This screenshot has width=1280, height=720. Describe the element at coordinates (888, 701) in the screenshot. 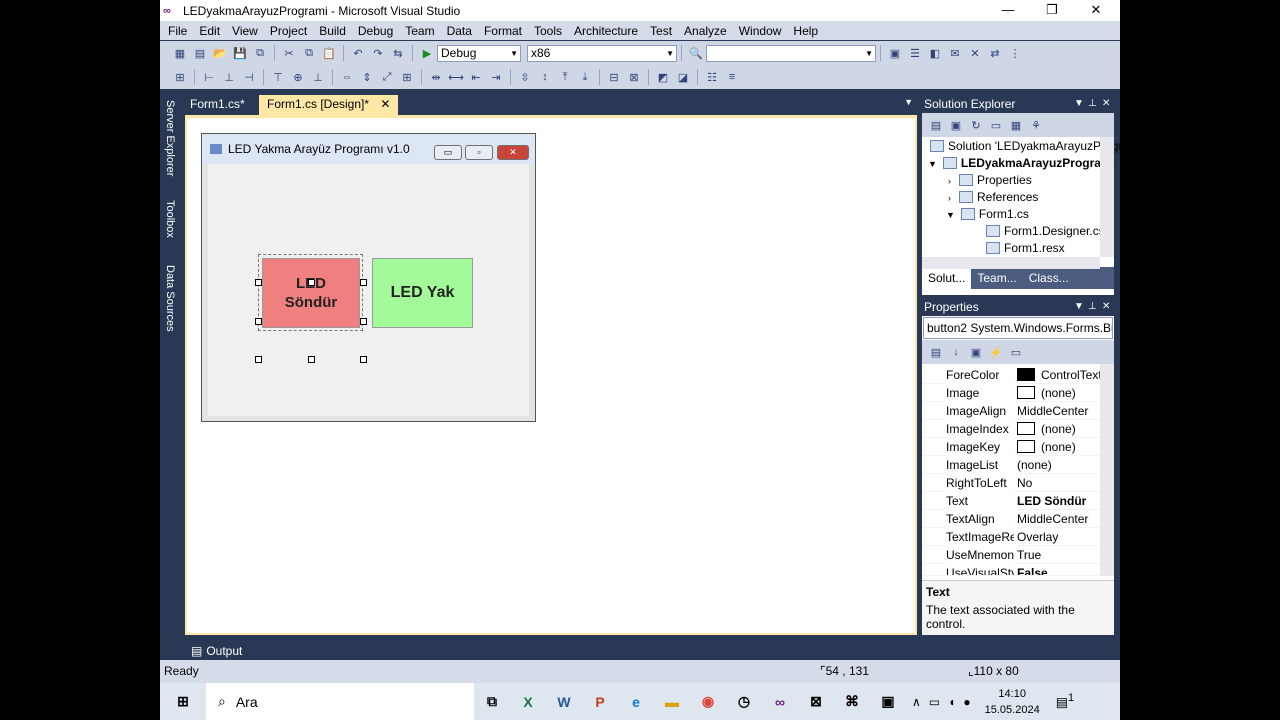

I see `package-icon: ▣` at that location.